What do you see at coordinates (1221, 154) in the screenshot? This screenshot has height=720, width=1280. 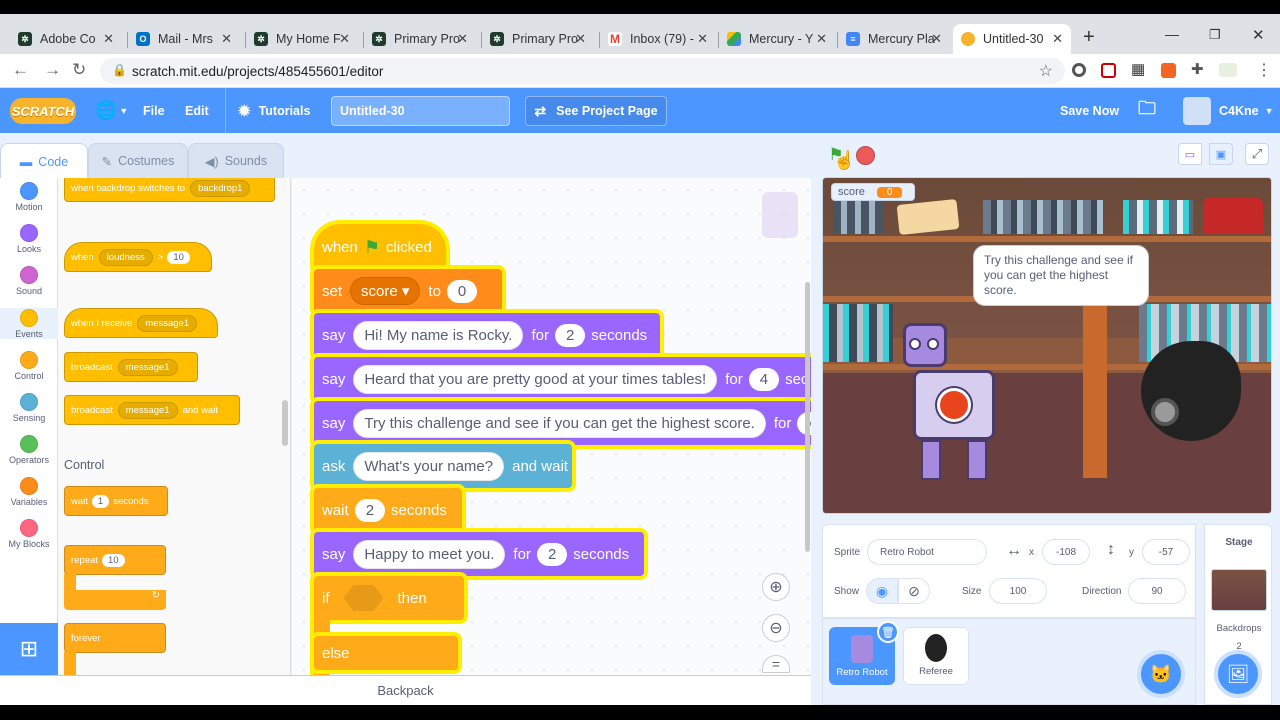 I see `large-stage-icon: ▣` at bounding box center [1221, 154].